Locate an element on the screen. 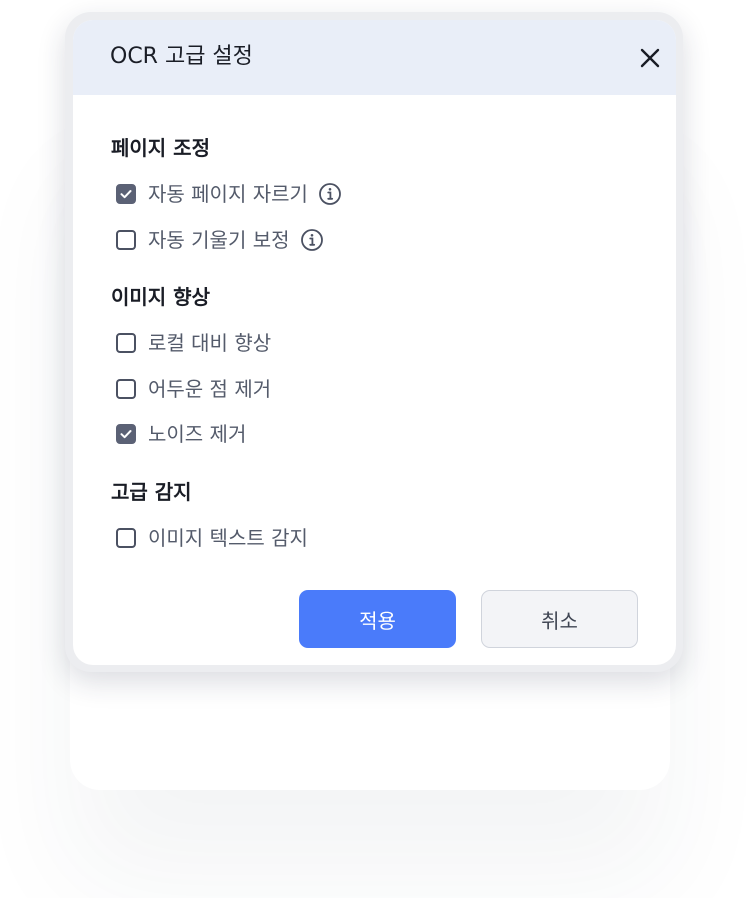  auto-crop-label: 자동 페이지 자르기 is located at coordinates (228, 194).